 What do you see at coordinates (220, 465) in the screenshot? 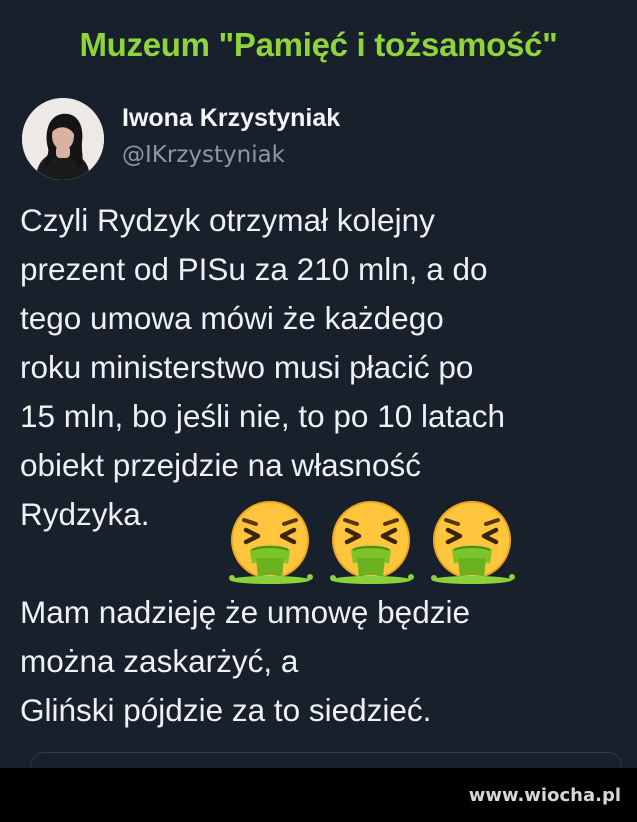
I see `tweet-line: obiekt przejdzie na własność` at bounding box center [220, 465].